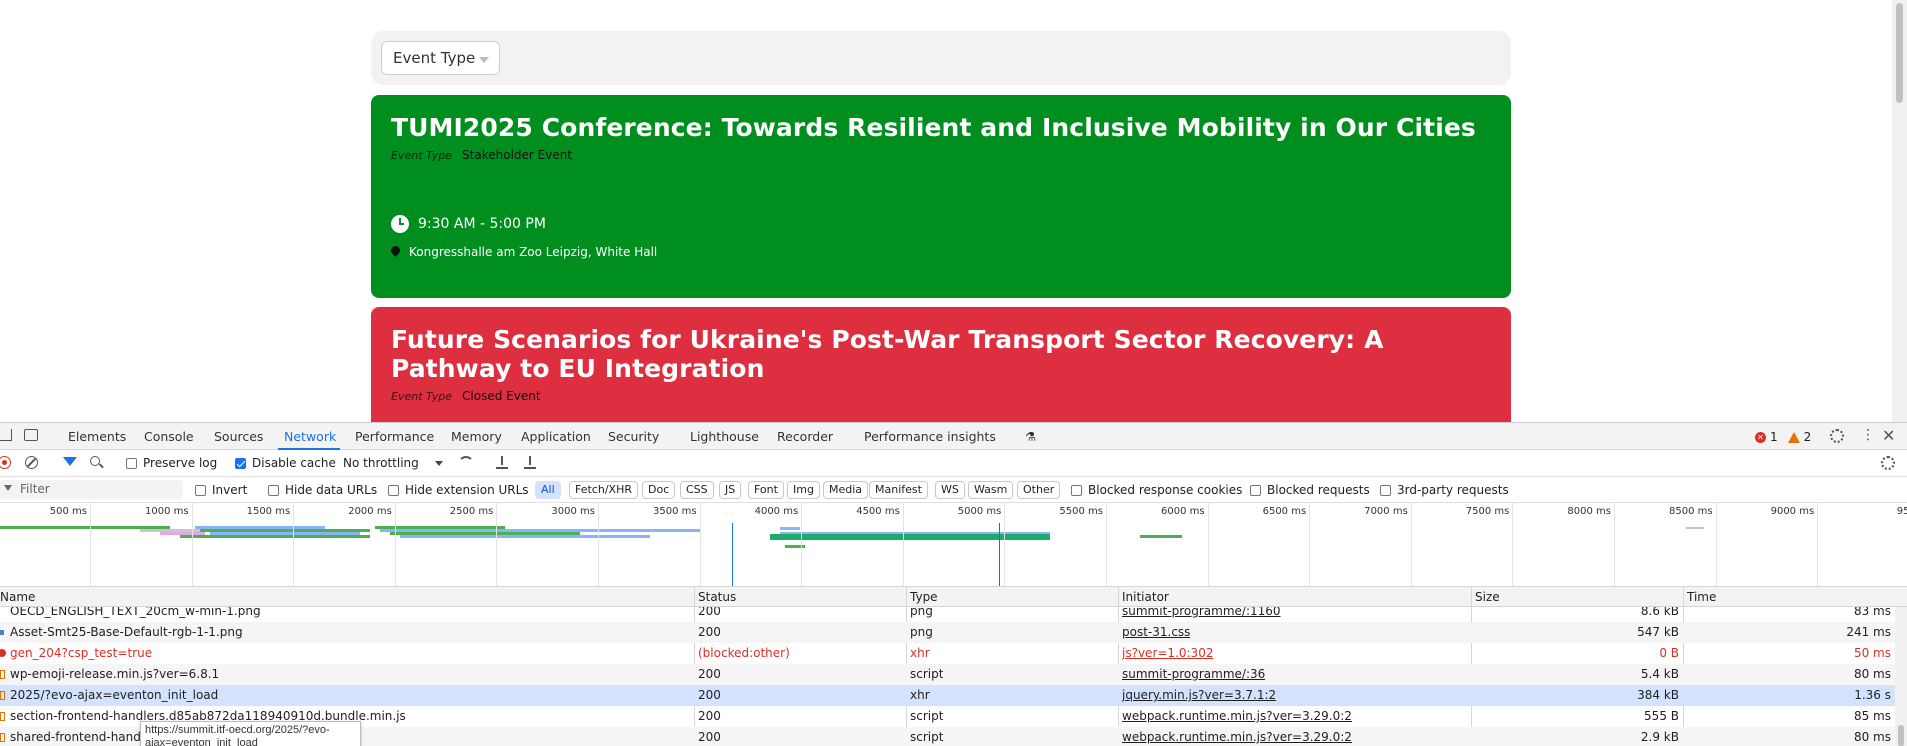 The height and width of the screenshot is (746, 1907). I want to click on column-header-name: Name, so click(17, 597).